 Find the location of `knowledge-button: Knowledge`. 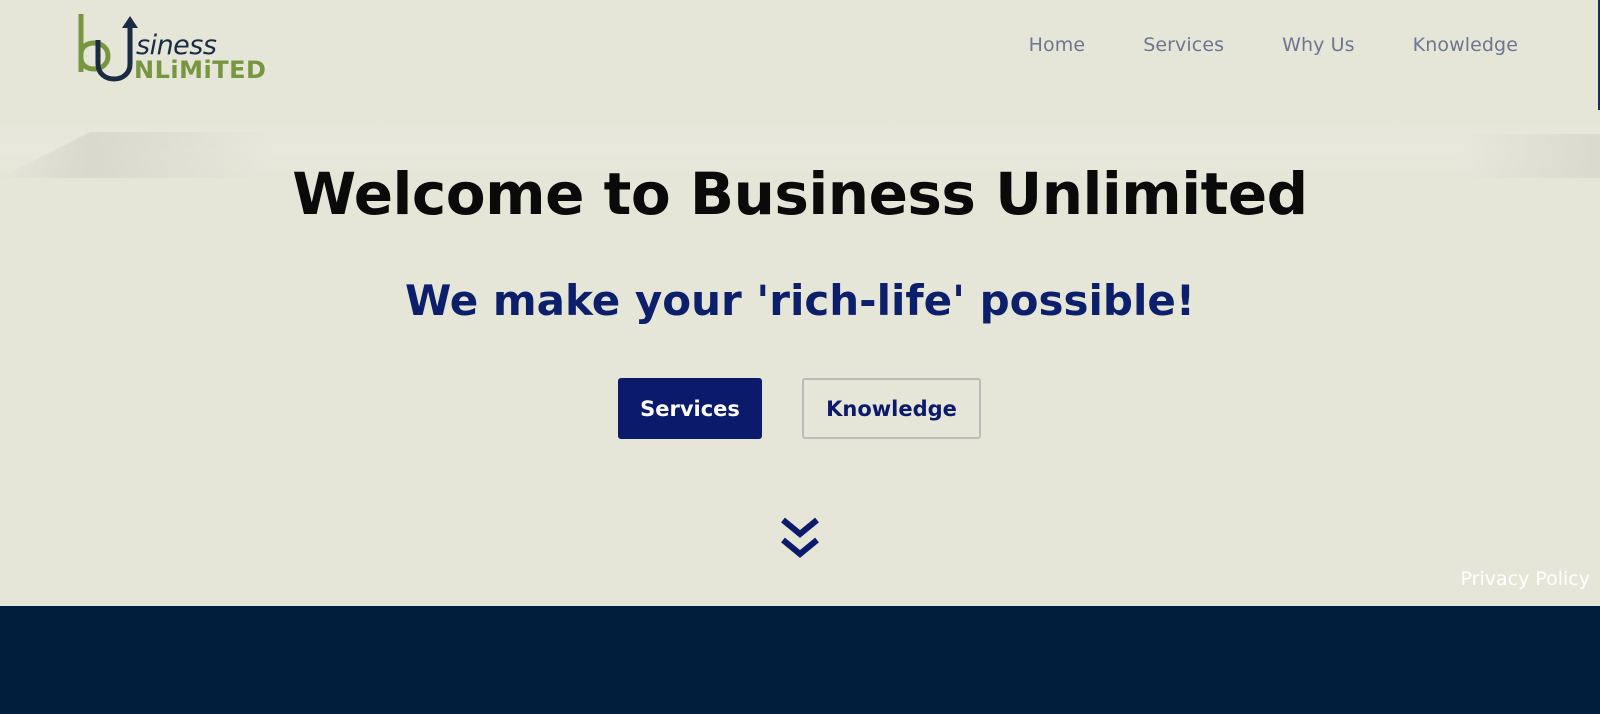

knowledge-button: Knowledge is located at coordinates (891, 408).